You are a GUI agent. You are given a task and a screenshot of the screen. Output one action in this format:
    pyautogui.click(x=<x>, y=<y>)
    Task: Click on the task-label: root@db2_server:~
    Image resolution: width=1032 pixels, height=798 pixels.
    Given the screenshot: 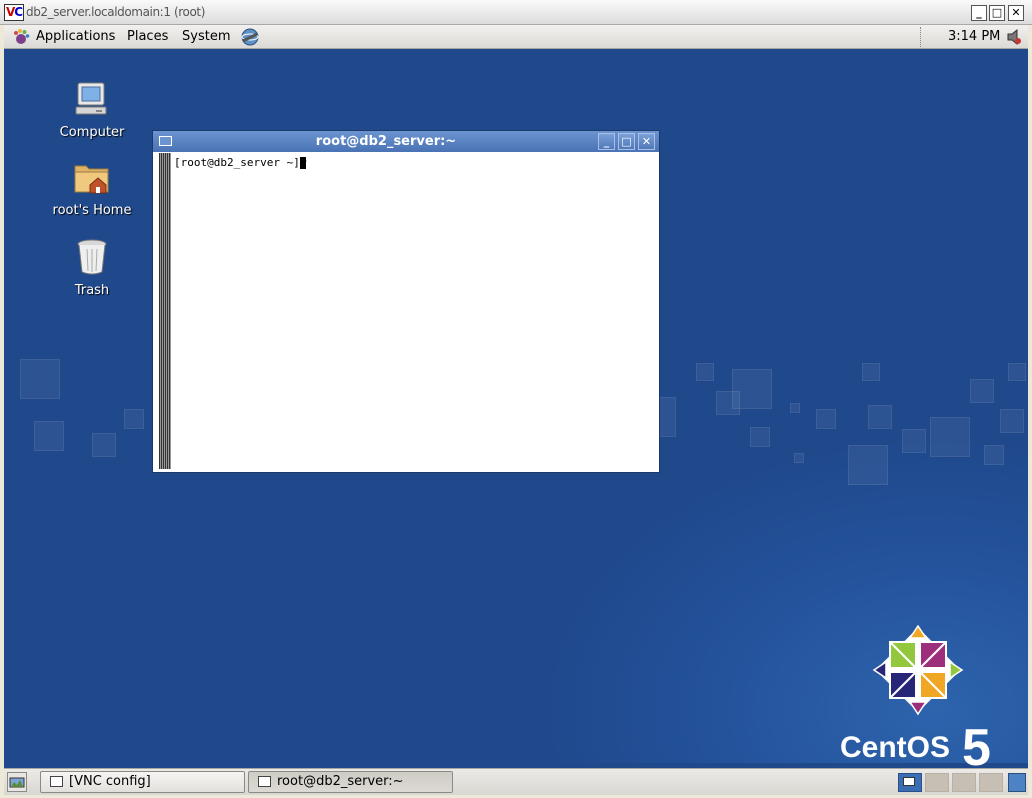 What is the action you would take?
    pyautogui.click(x=340, y=781)
    